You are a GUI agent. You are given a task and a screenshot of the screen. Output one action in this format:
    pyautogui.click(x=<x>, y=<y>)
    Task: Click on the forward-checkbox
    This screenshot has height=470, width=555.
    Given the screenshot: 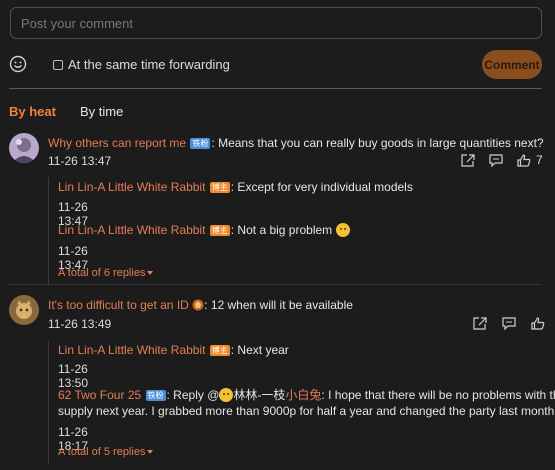 What is the action you would take?
    pyautogui.click(x=58, y=64)
    